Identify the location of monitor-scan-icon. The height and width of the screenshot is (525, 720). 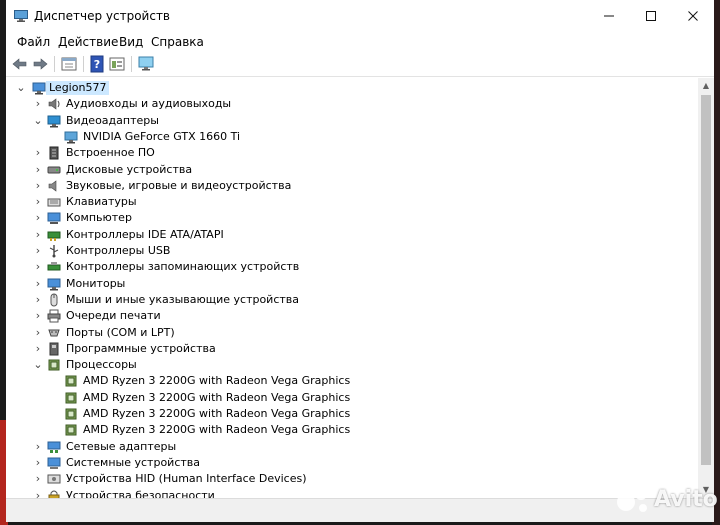
(146, 64).